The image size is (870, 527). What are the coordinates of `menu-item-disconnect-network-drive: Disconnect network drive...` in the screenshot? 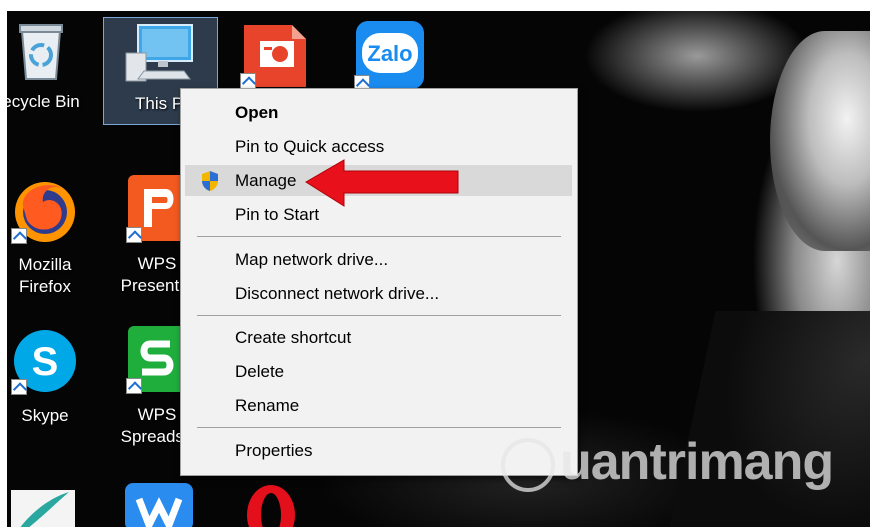 It's located at (378, 293).